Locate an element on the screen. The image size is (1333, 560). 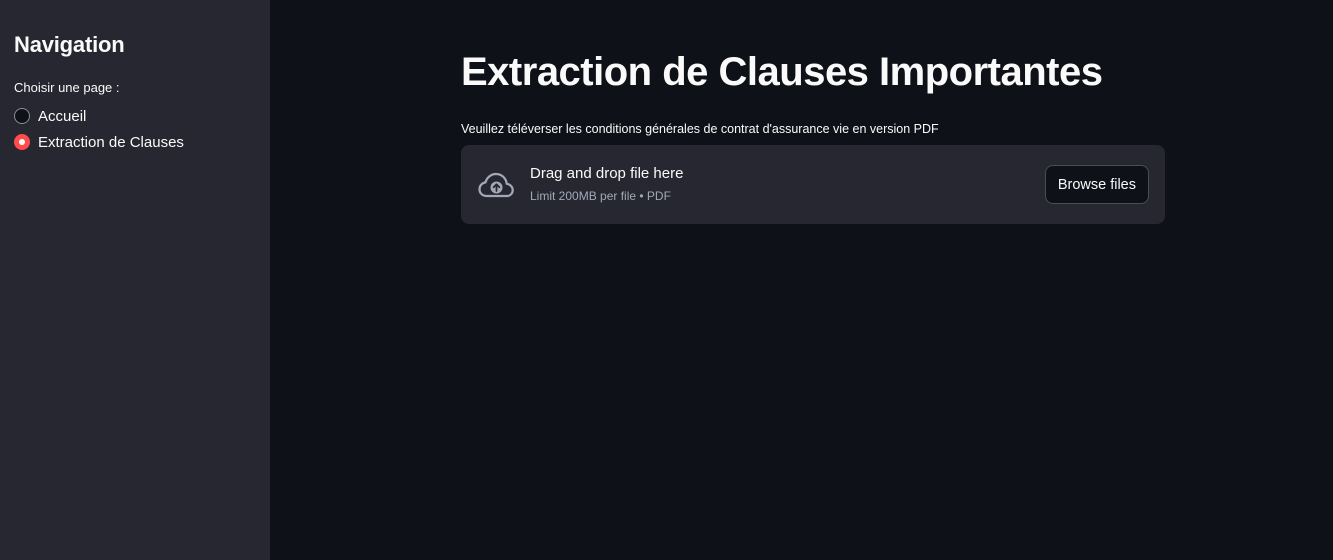
radio-button-checked is located at coordinates (22, 142).